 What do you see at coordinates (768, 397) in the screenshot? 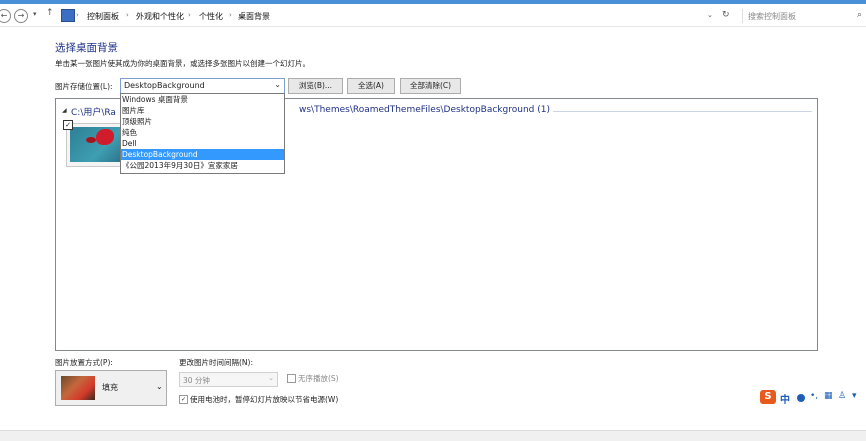
I see `sogou-logo-icon: S` at bounding box center [768, 397].